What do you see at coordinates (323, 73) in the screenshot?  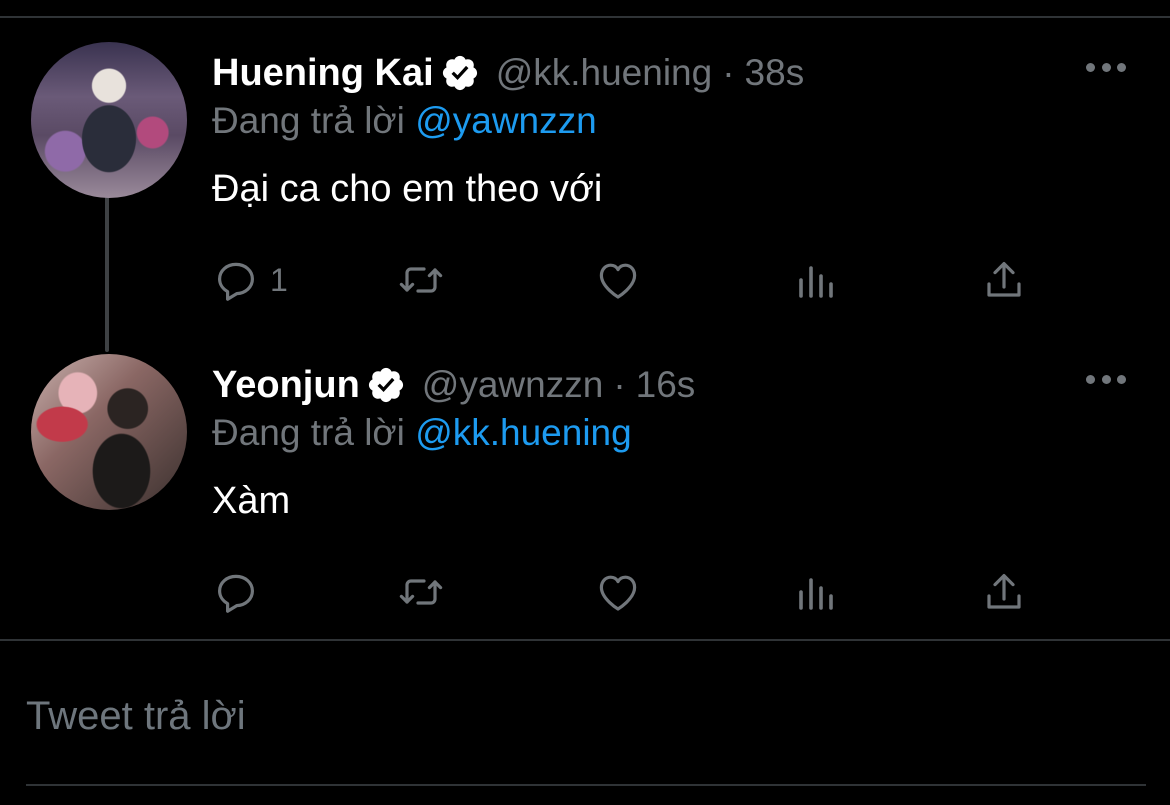 I see `author-name: Huening Kai` at bounding box center [323, 73].